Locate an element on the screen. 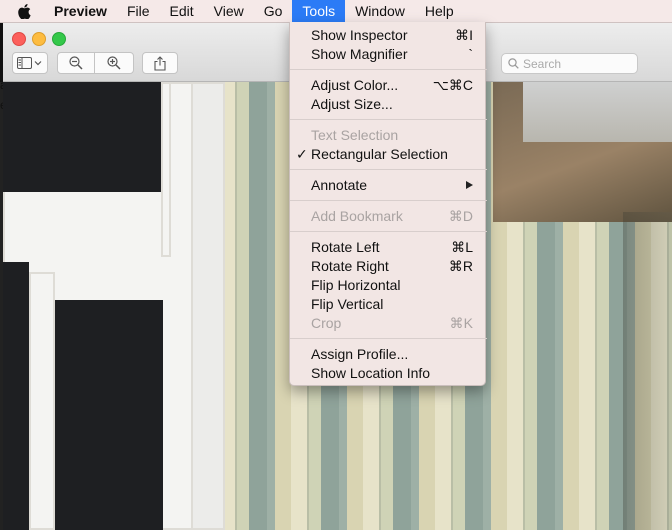  menu-item-rectangular-selection: ✓ Rectangular Selection is located at coordinates (388, 154).